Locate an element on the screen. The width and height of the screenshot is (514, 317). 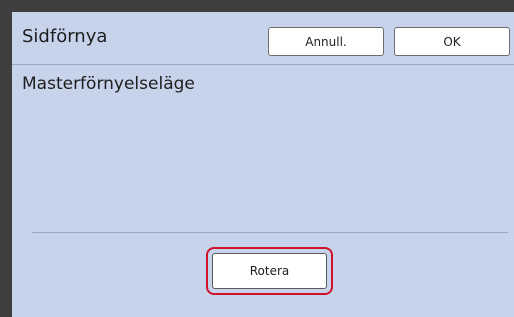
ok-button: OK is located at coordinates (452, 41).